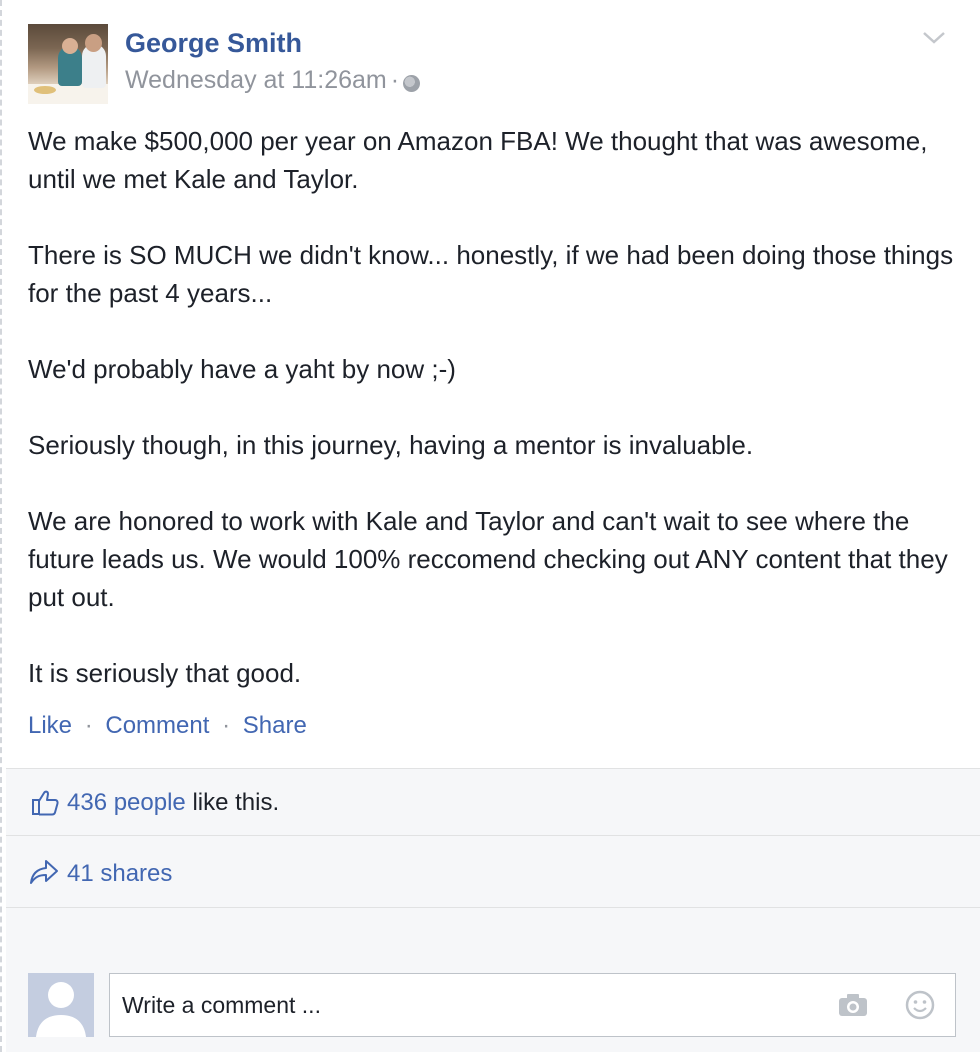 The height and width of the screenshot is (1052, 980). Describe the element at coordinates (157, 725) in the screenshot. I see `comment-link: Comment` at that location.